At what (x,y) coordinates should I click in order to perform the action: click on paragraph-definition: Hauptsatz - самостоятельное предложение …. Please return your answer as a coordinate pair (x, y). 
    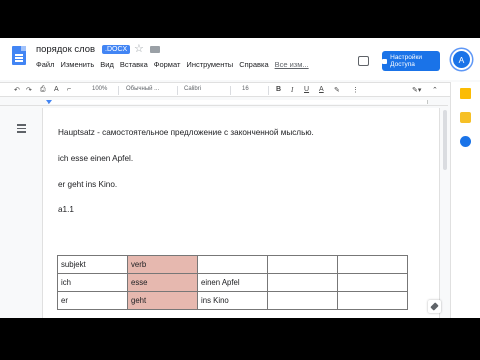
    Looking at the image, I should click on (186, 132).